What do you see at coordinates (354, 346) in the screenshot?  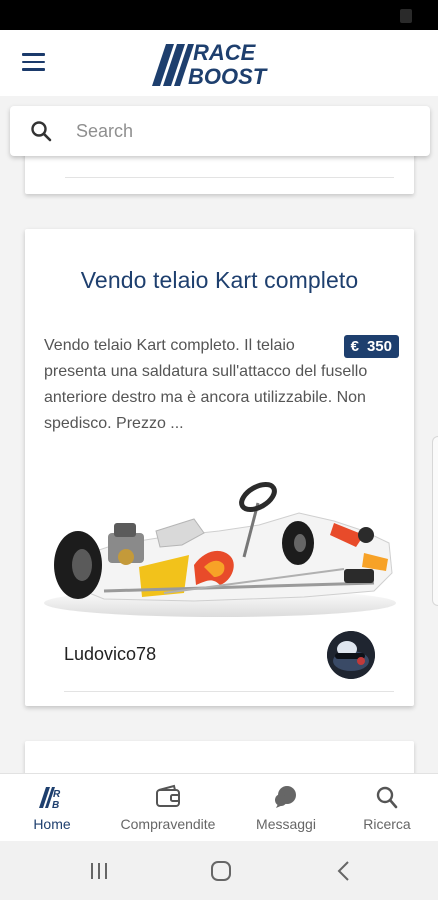 I see `price-currency: €` at bounding box center [354, 346].